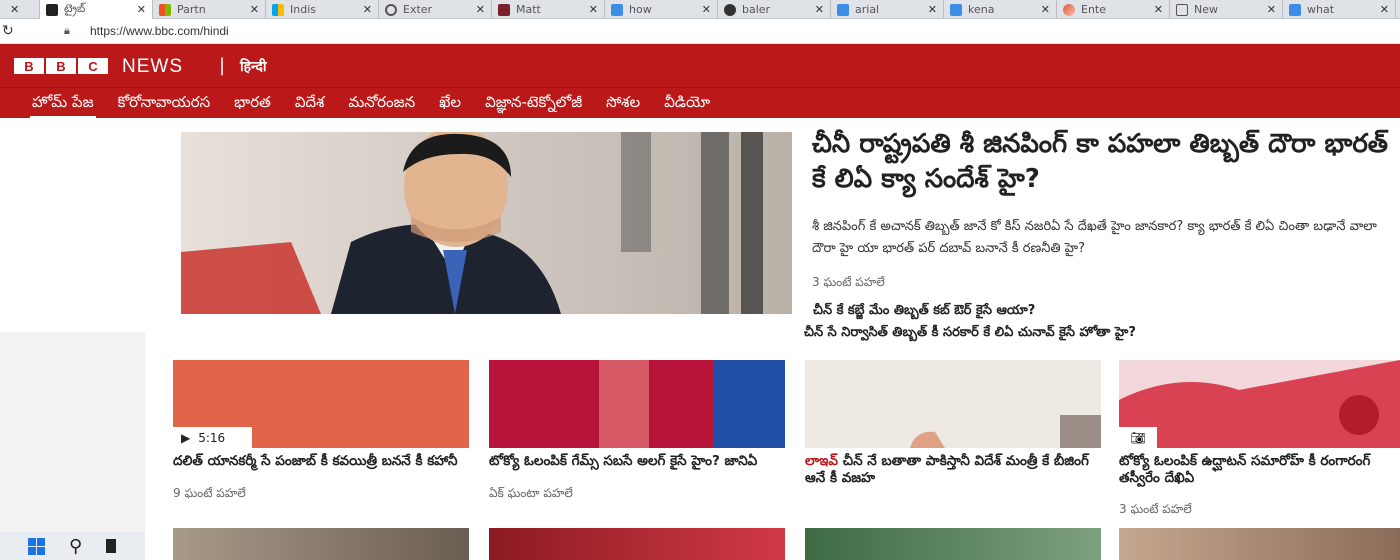  Describe the element at coordinates (533, 103) in the screenshot. I see `nav-item-science-tech: విజ్ఞాన-టెక్నోలోజీ` at that location.